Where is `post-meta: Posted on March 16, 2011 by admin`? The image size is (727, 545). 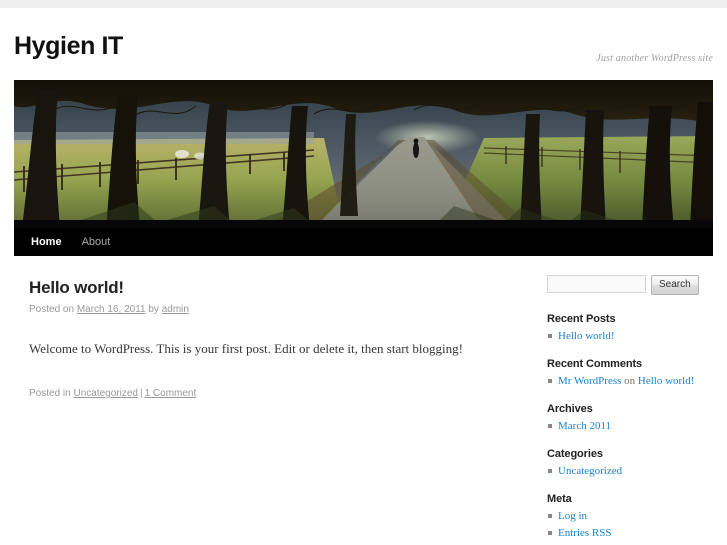 post-meta: Posted on March 16, 2011 by admin is located at coordinates (274, 309).